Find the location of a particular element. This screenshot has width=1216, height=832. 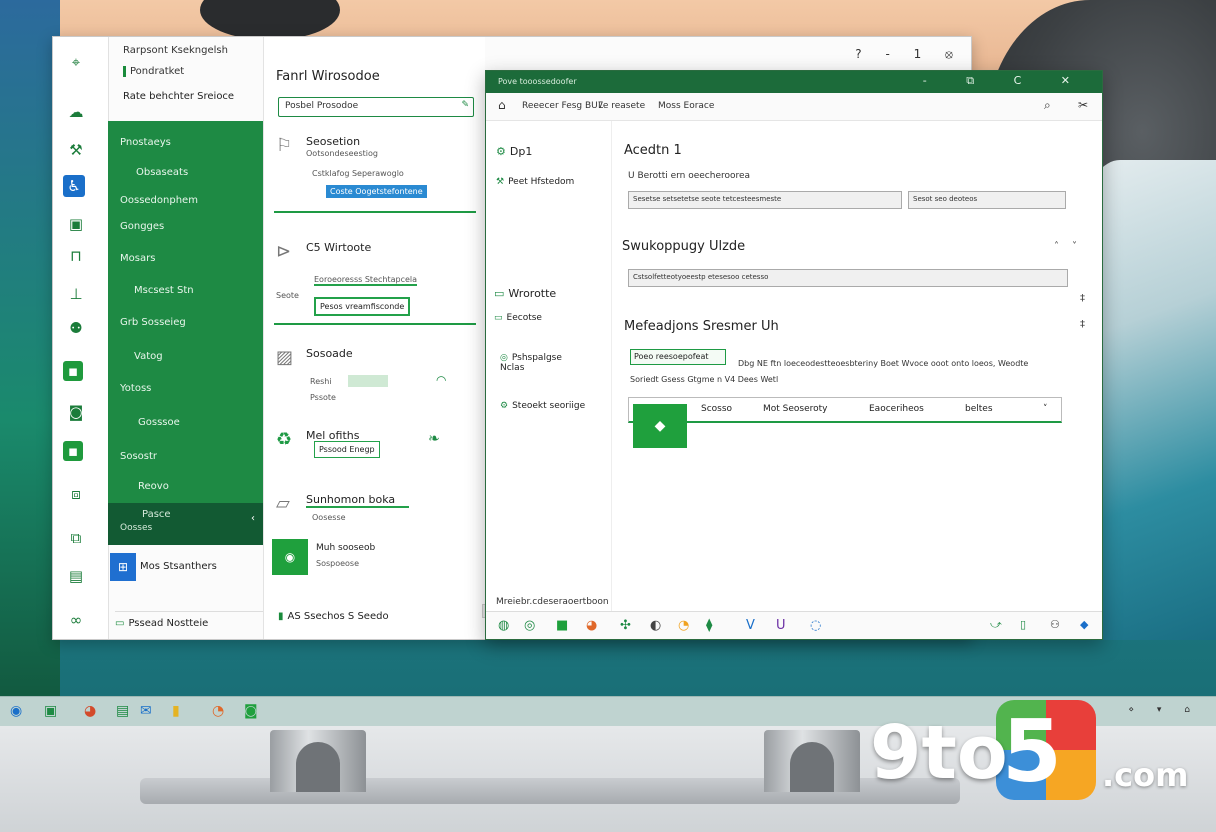

app-icon: ▪ is located at coordinates (73, 371).